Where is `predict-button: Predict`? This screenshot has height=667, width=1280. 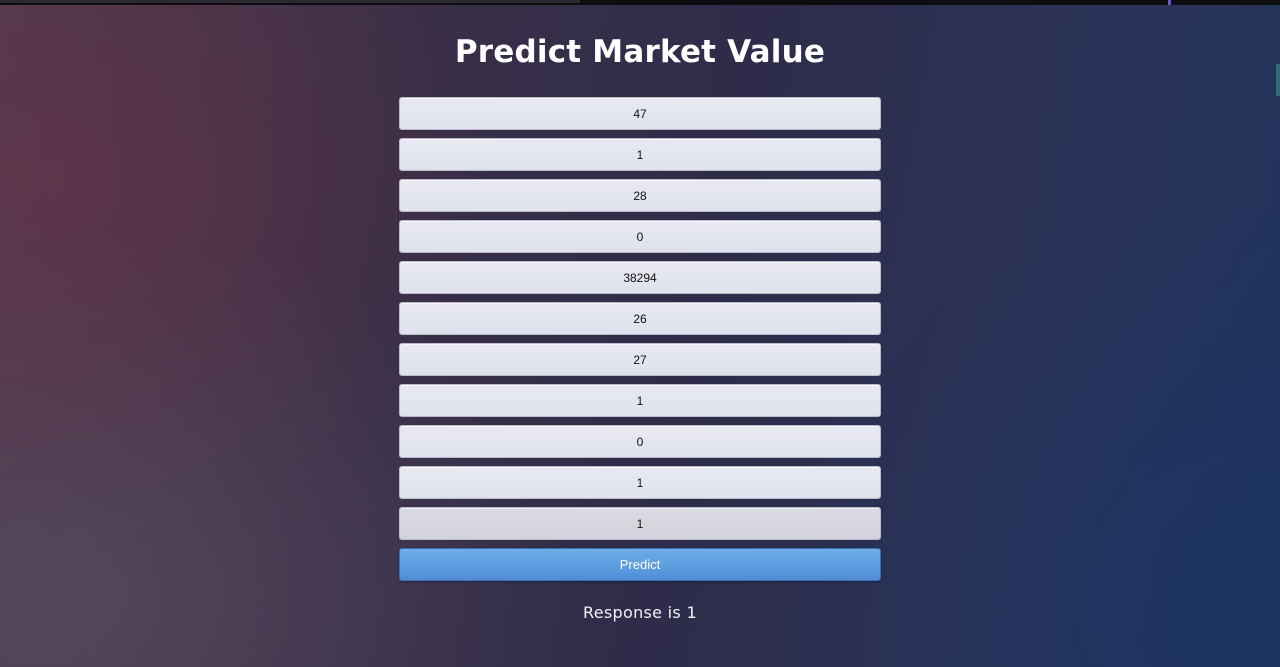 predict-button: Predict is located at coordinates (640, 564).